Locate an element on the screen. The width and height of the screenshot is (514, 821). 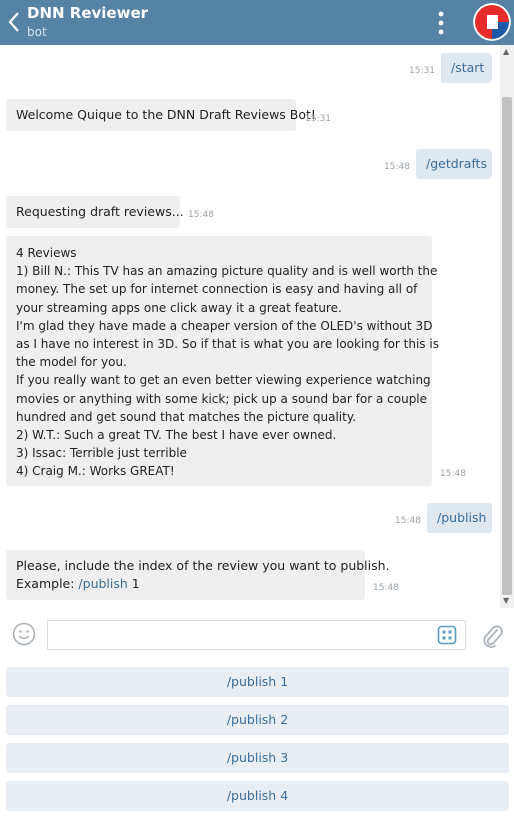
message-line-example: Example: /publish 1 is located at coordinates (203, 584).